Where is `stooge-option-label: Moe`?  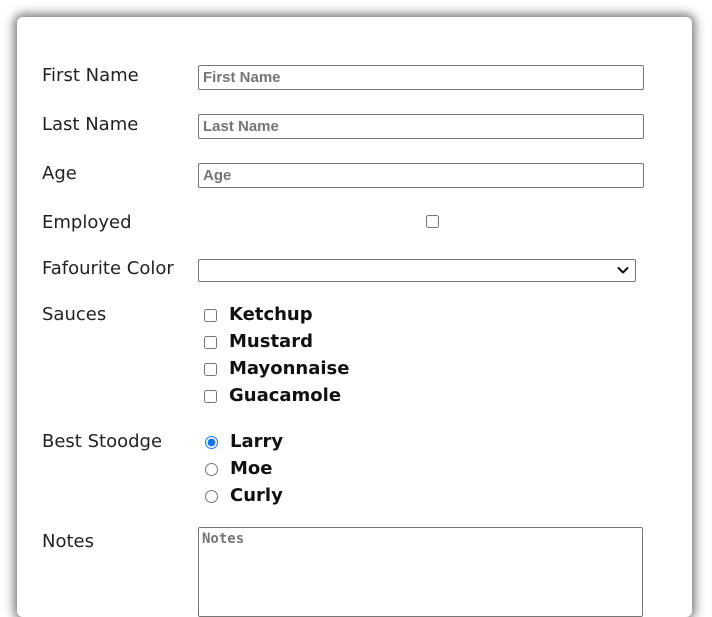
stooge-option-label: Moe is located at coordinates (251, 468).